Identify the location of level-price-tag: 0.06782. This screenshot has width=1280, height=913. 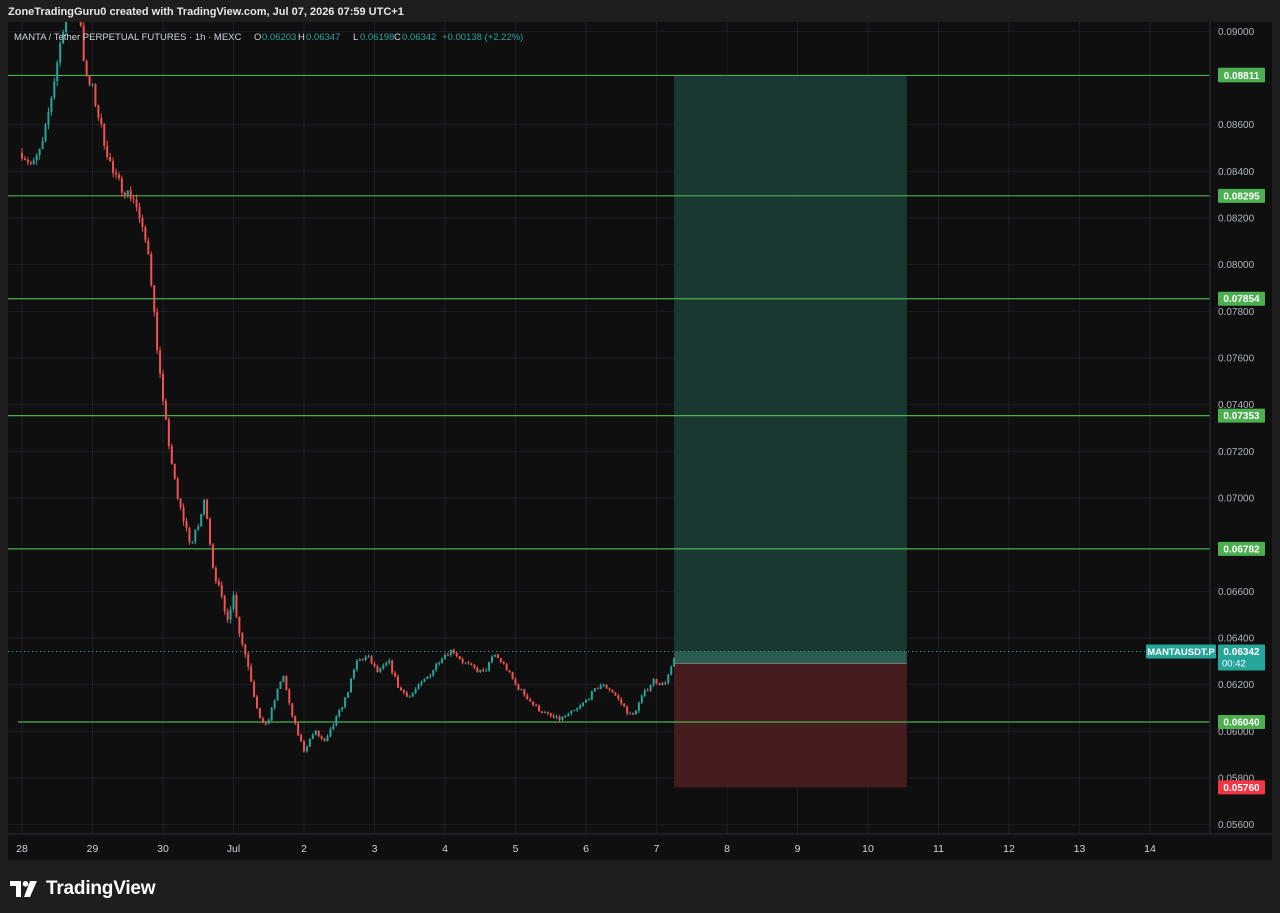
(1241, 549).